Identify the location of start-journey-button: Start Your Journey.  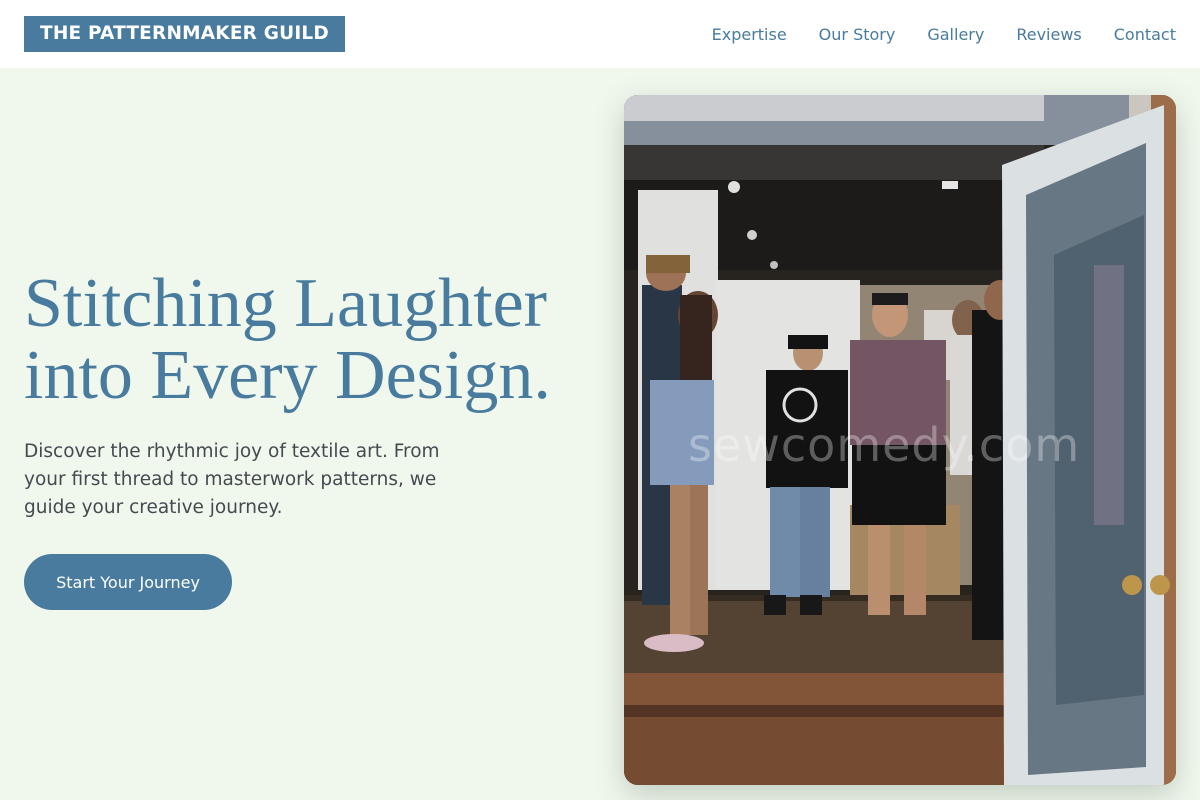
(128, 582).